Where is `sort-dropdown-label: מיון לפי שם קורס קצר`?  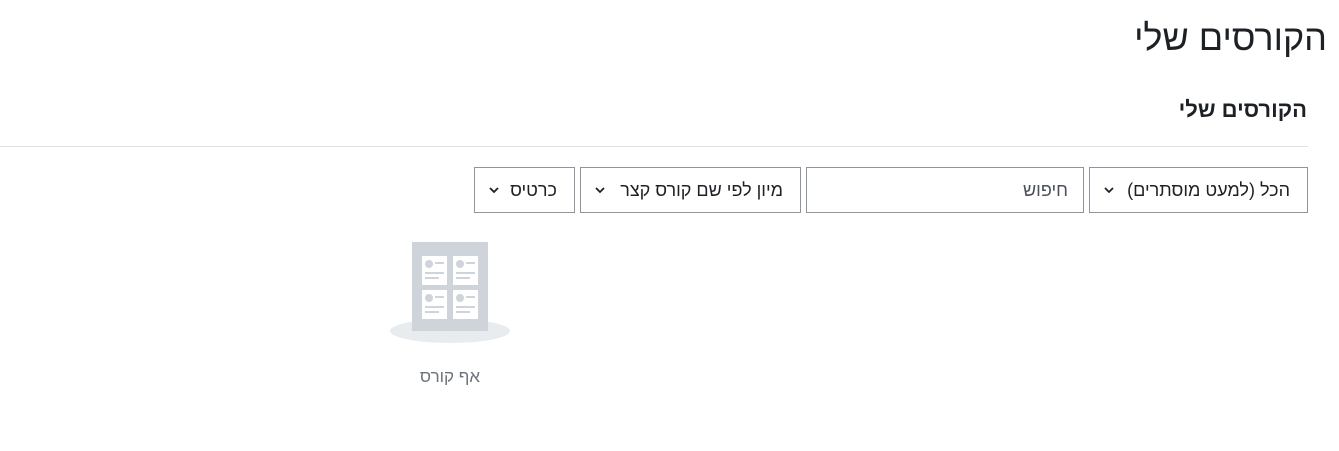
sort-dropdown-label: מיון לפי שם קורס קצר is located at coordinates (701, 189).